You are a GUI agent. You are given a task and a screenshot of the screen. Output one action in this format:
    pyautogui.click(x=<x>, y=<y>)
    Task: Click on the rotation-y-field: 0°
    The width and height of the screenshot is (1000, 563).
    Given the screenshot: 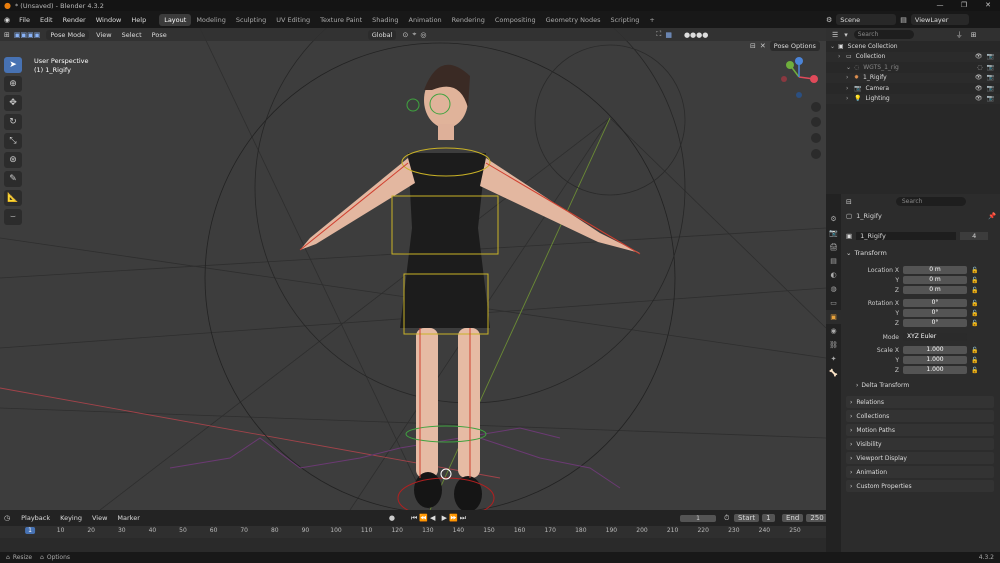 What is the action you would take?
    pyautogui.click(x=935, y=313)
    